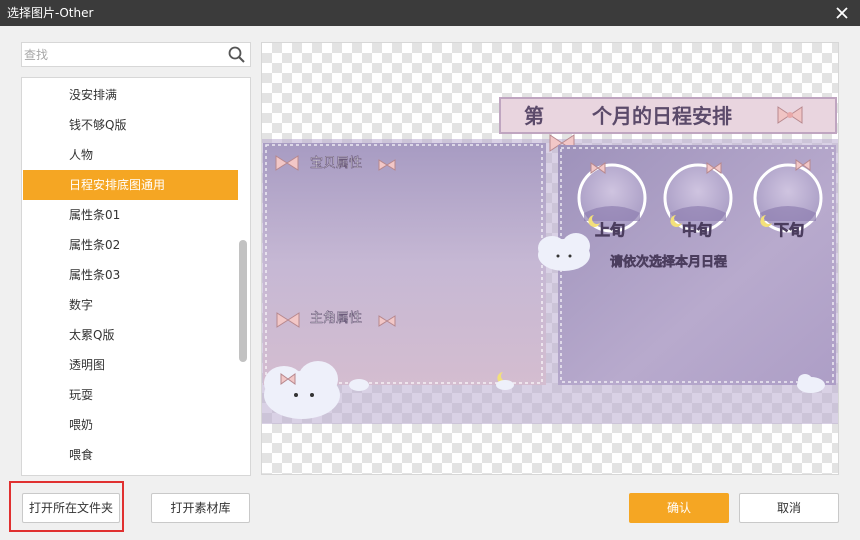 The height and width of the screenshot is (540, 860). I want to click on period-label-mid: 中旬, so click(697, 230).